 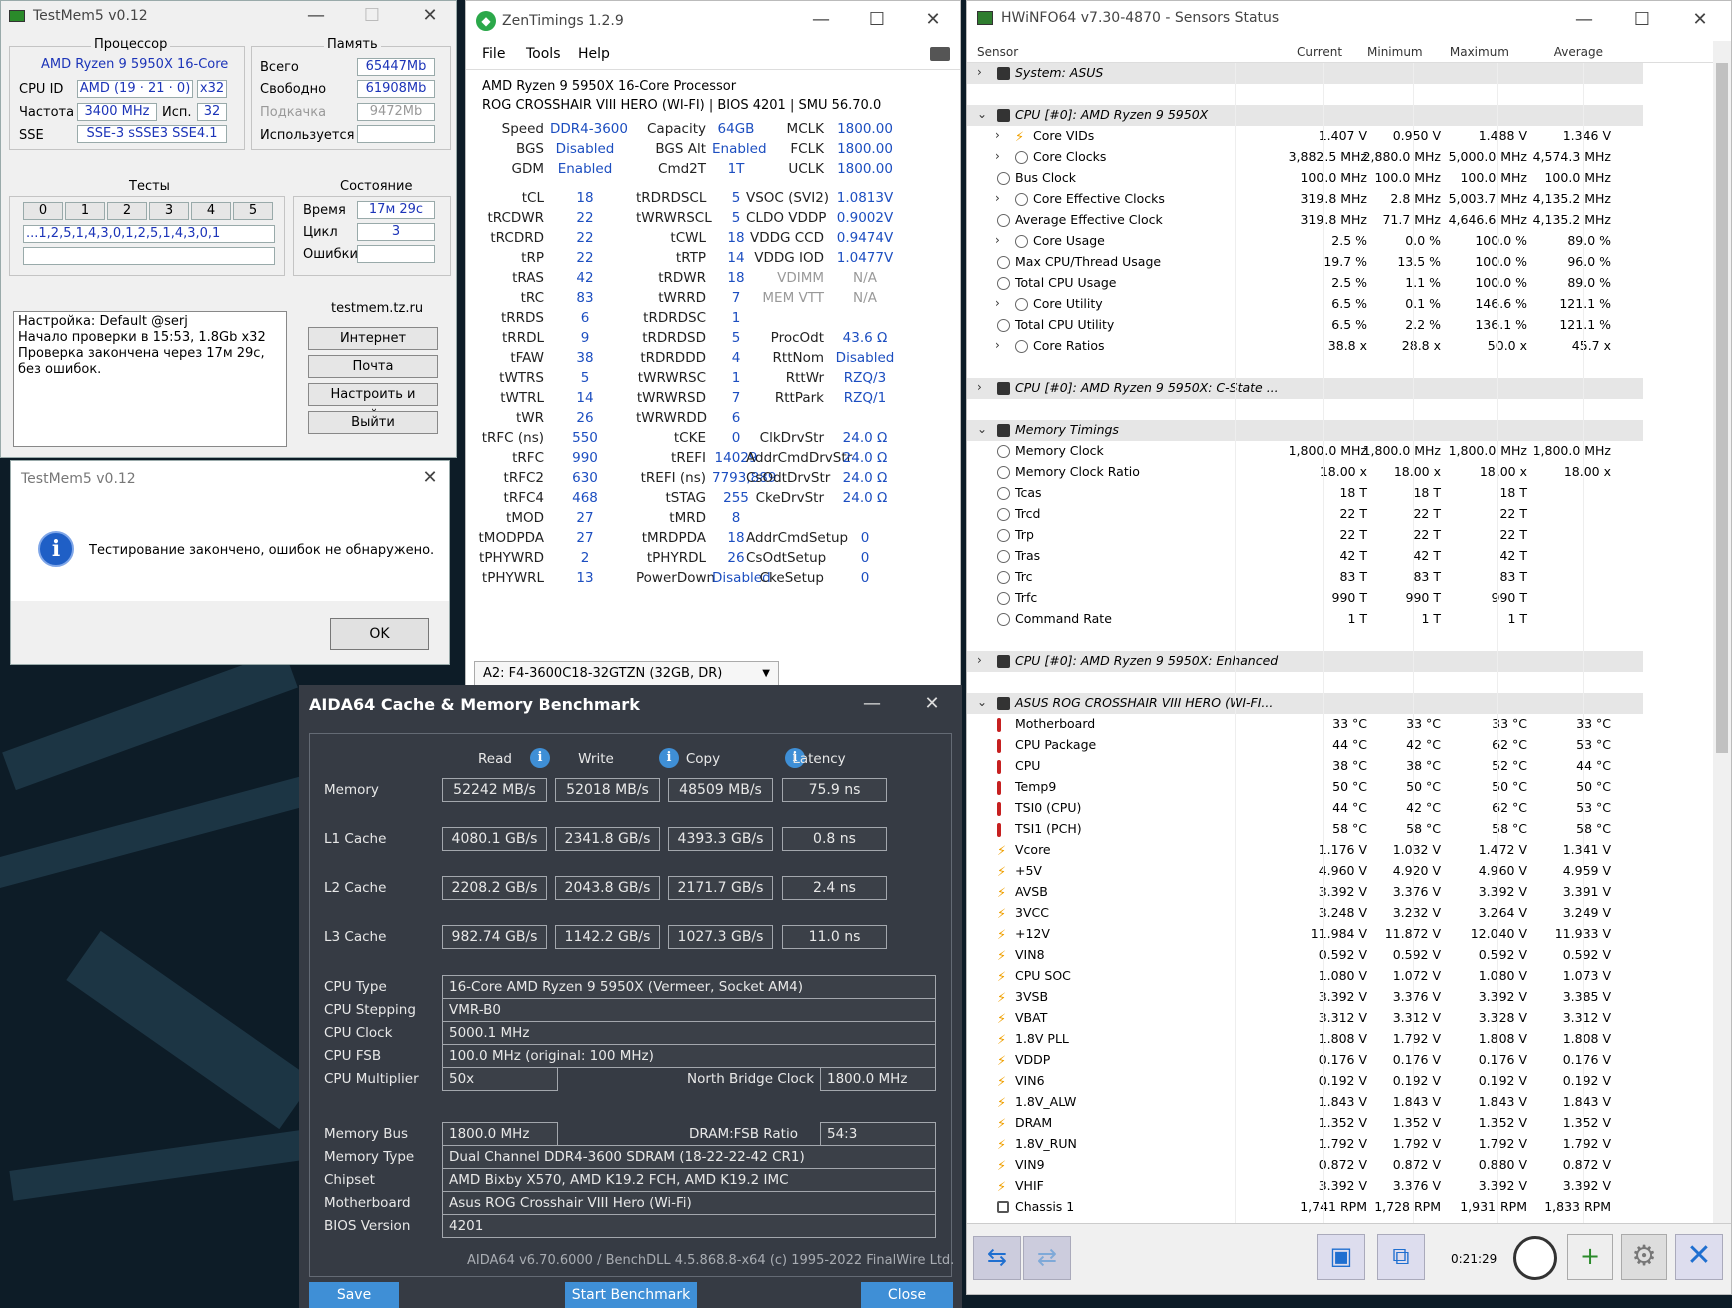 I want to click on monitor-icon: ▣, so click(x=1341, y=1257).